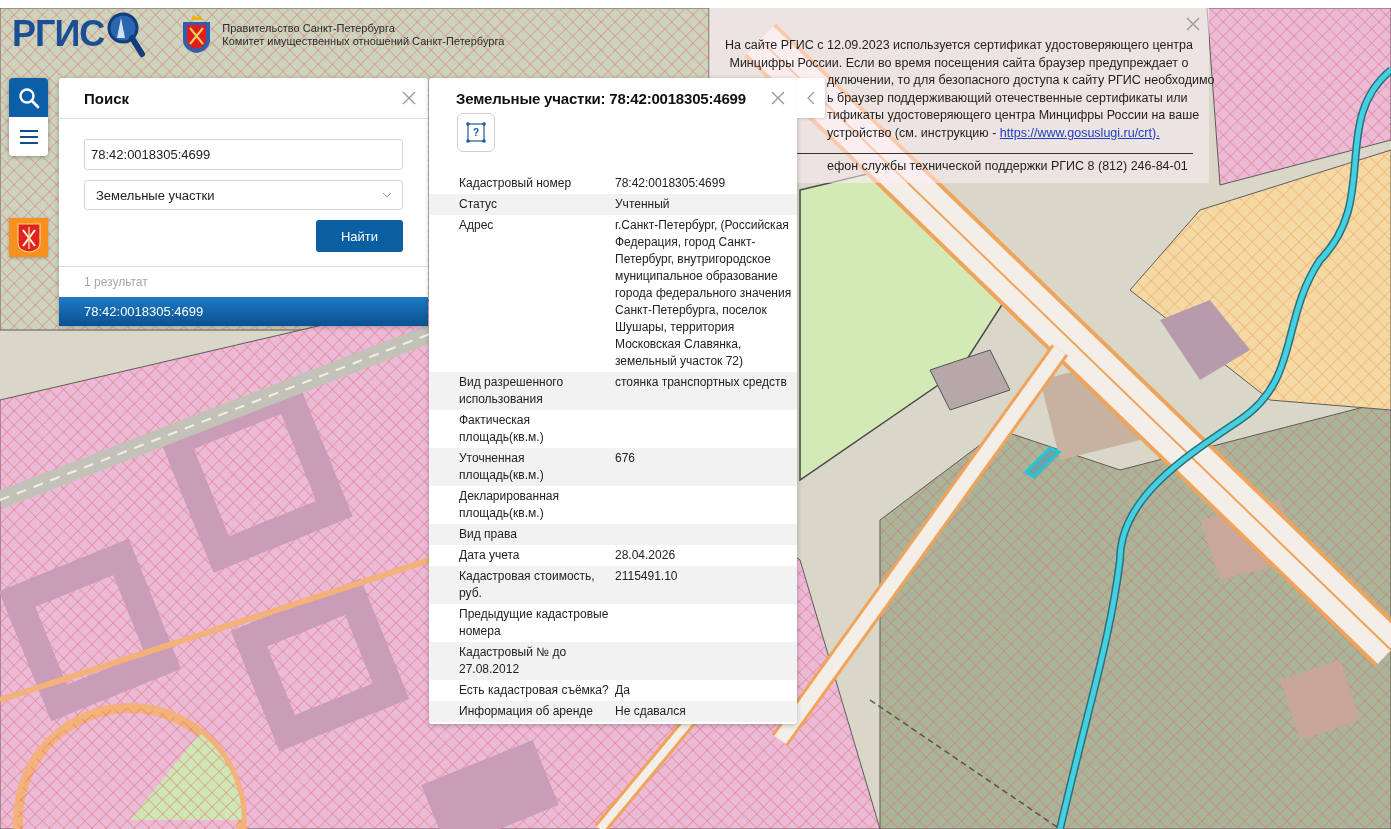  I want to click on table-cell-text: Кадастровый номер, so click(516, 183).